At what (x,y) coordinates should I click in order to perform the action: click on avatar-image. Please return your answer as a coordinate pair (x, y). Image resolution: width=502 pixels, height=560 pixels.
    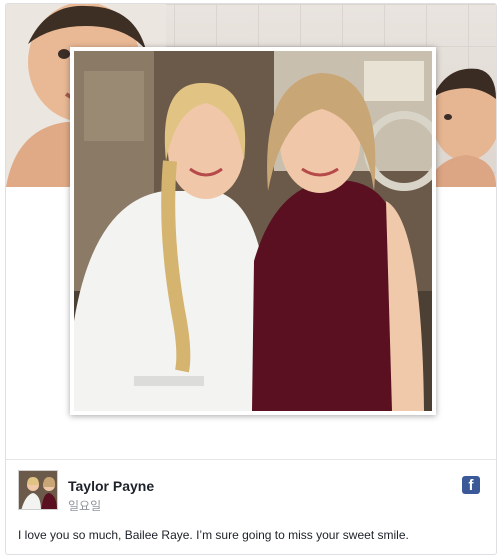
    Looking at the image, I should click on (38, 490).